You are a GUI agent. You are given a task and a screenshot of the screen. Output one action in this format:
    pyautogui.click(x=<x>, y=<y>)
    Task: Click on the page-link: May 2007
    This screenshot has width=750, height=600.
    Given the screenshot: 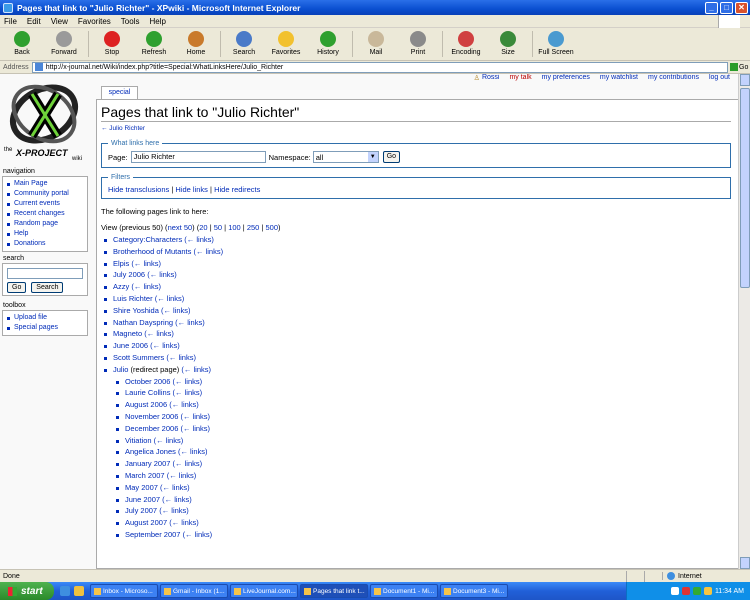 What is the action you would take?
    pyautogui.click(x=141, y=487)
    